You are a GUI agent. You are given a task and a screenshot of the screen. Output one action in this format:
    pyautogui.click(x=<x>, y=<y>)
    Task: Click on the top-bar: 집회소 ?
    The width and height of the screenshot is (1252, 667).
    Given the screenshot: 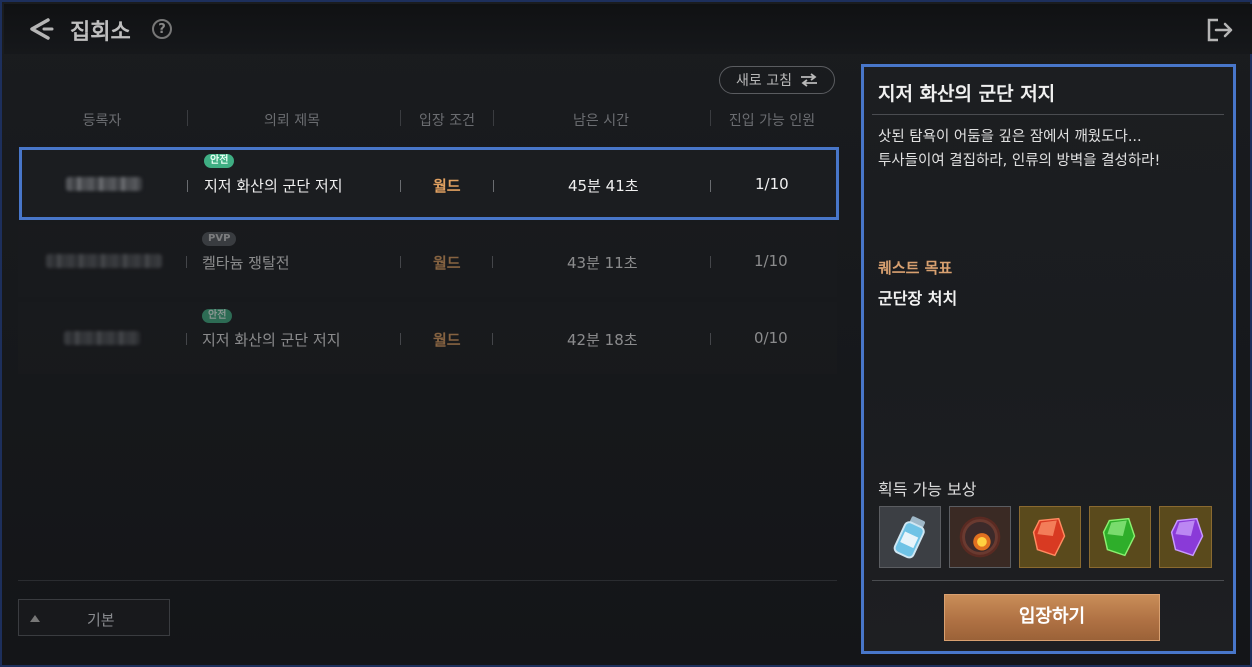 What is the action you would take?
    pyautogui.click(x=628, y=29)
    